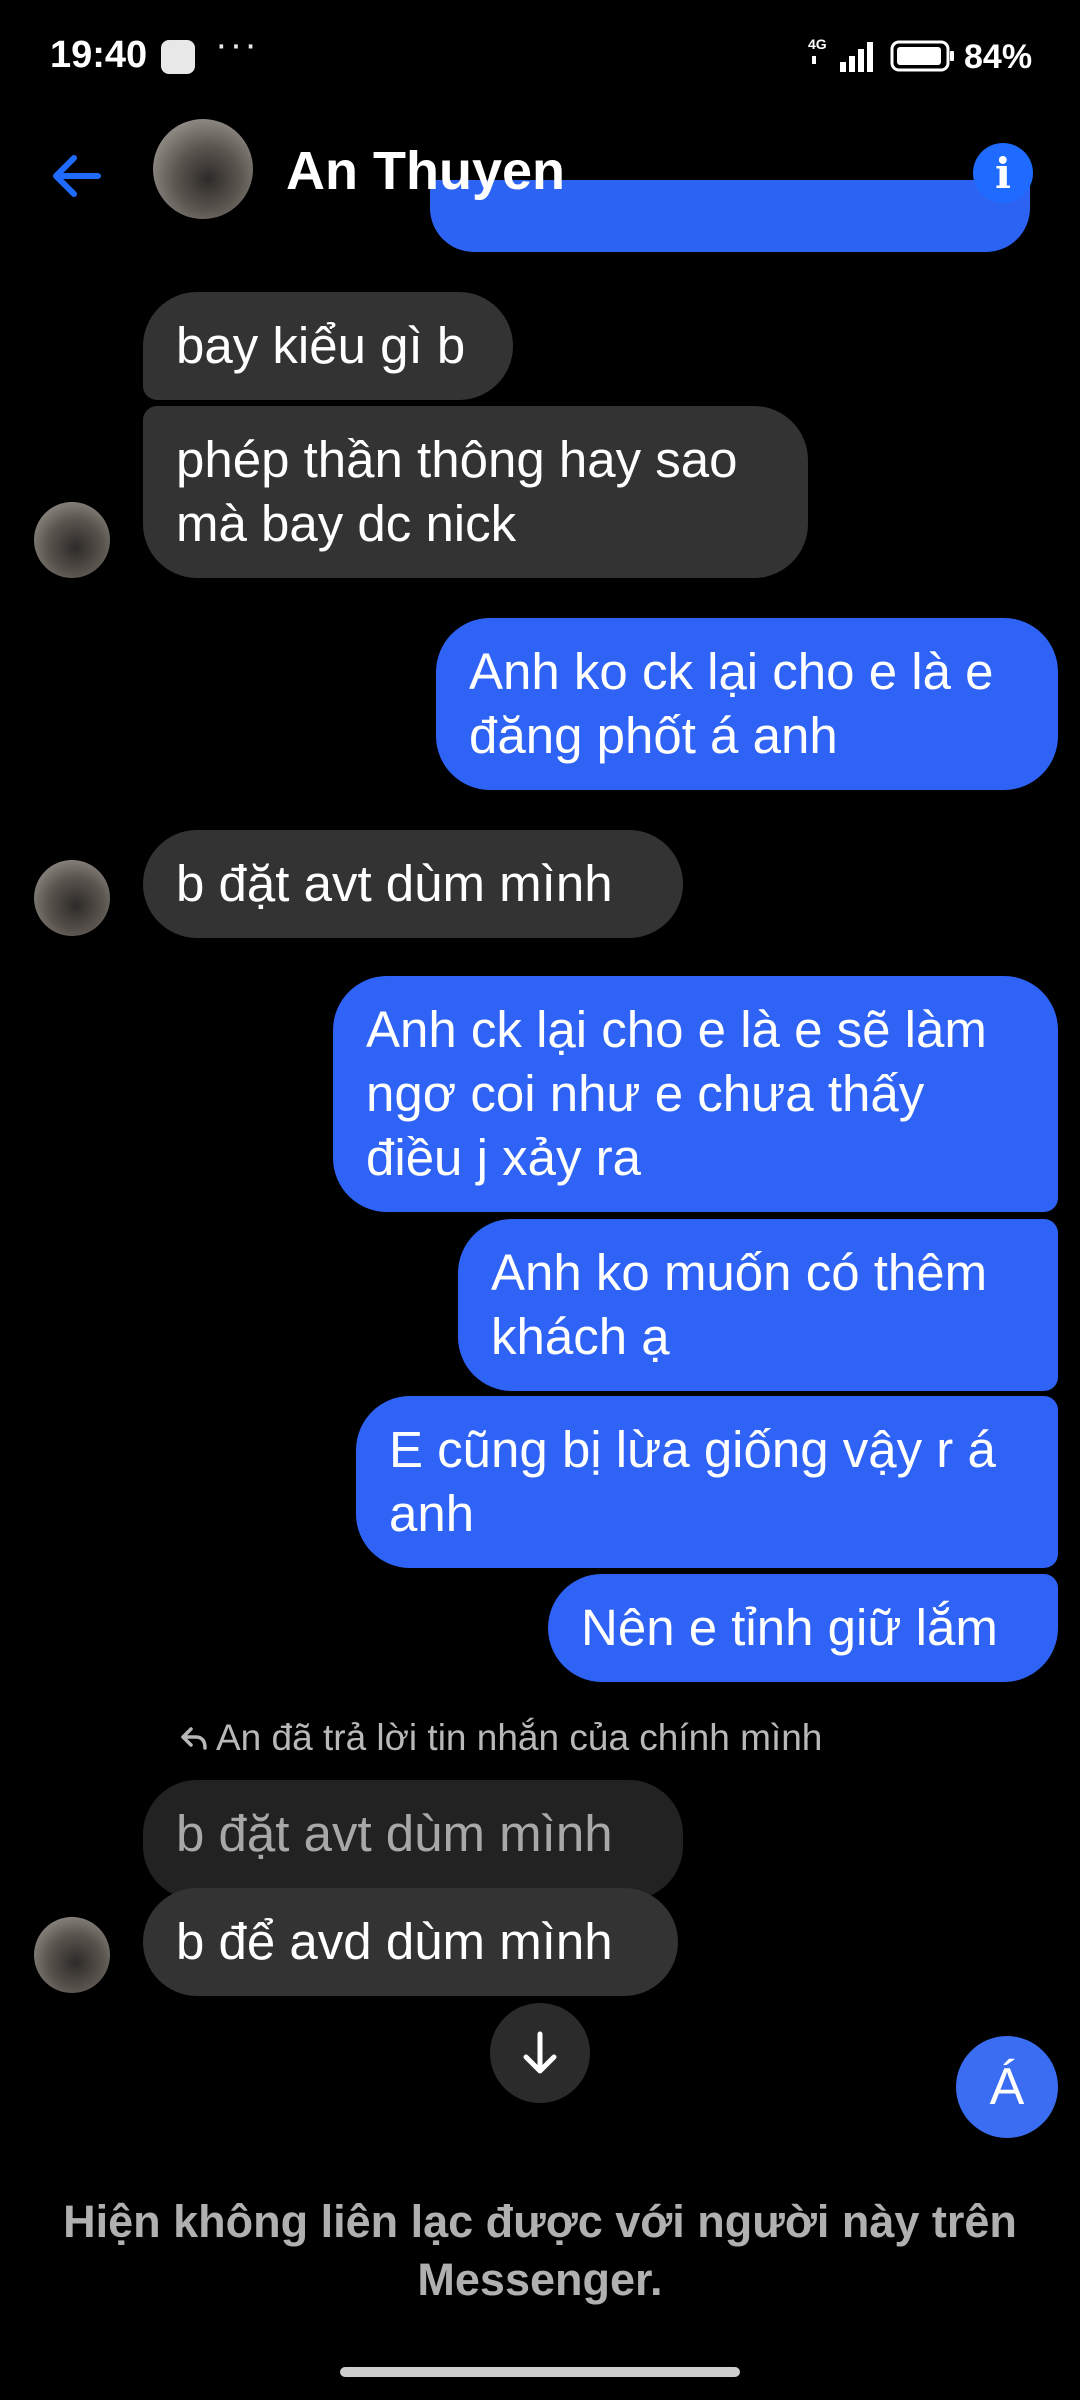  I want to click on contact-name: An Thuyen, so click(425, 171).